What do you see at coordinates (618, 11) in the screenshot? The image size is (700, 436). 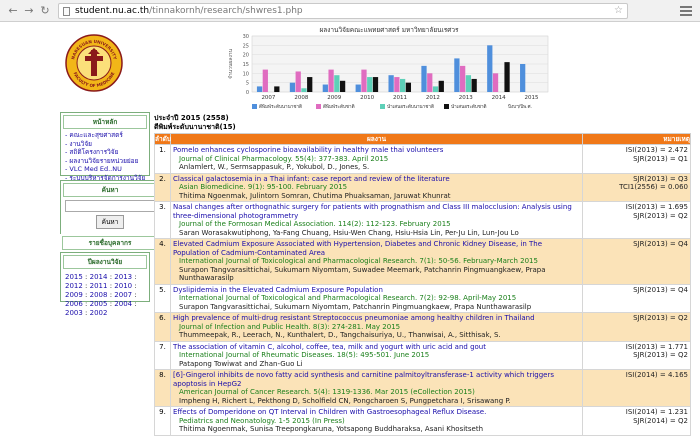 I see `bookmark-star-icon: ☆` at bounding box center [618, 11].